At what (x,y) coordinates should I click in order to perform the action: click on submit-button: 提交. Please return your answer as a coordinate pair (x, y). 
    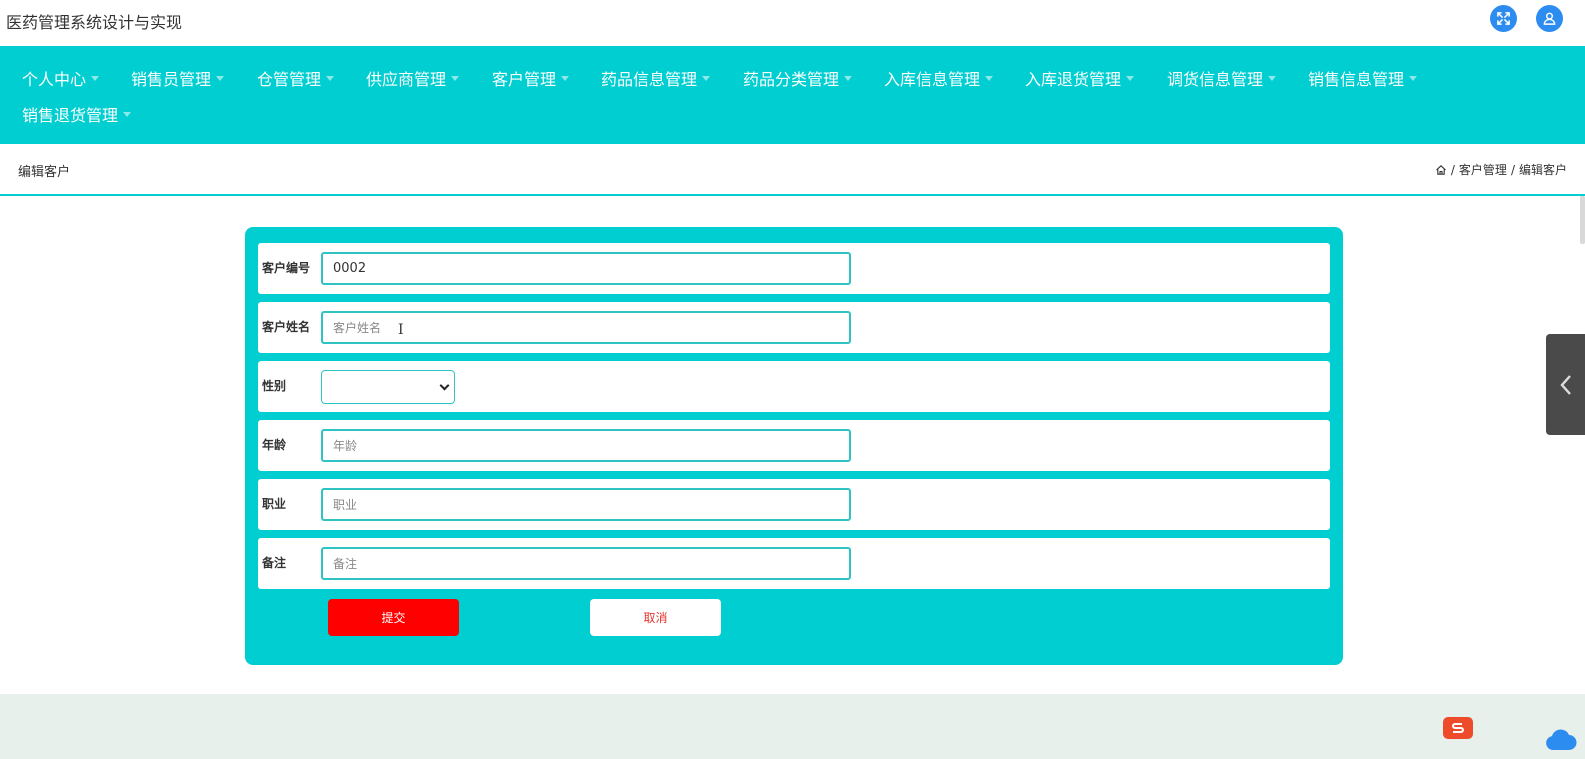
    Looking at the image, I should click on (393, 617).